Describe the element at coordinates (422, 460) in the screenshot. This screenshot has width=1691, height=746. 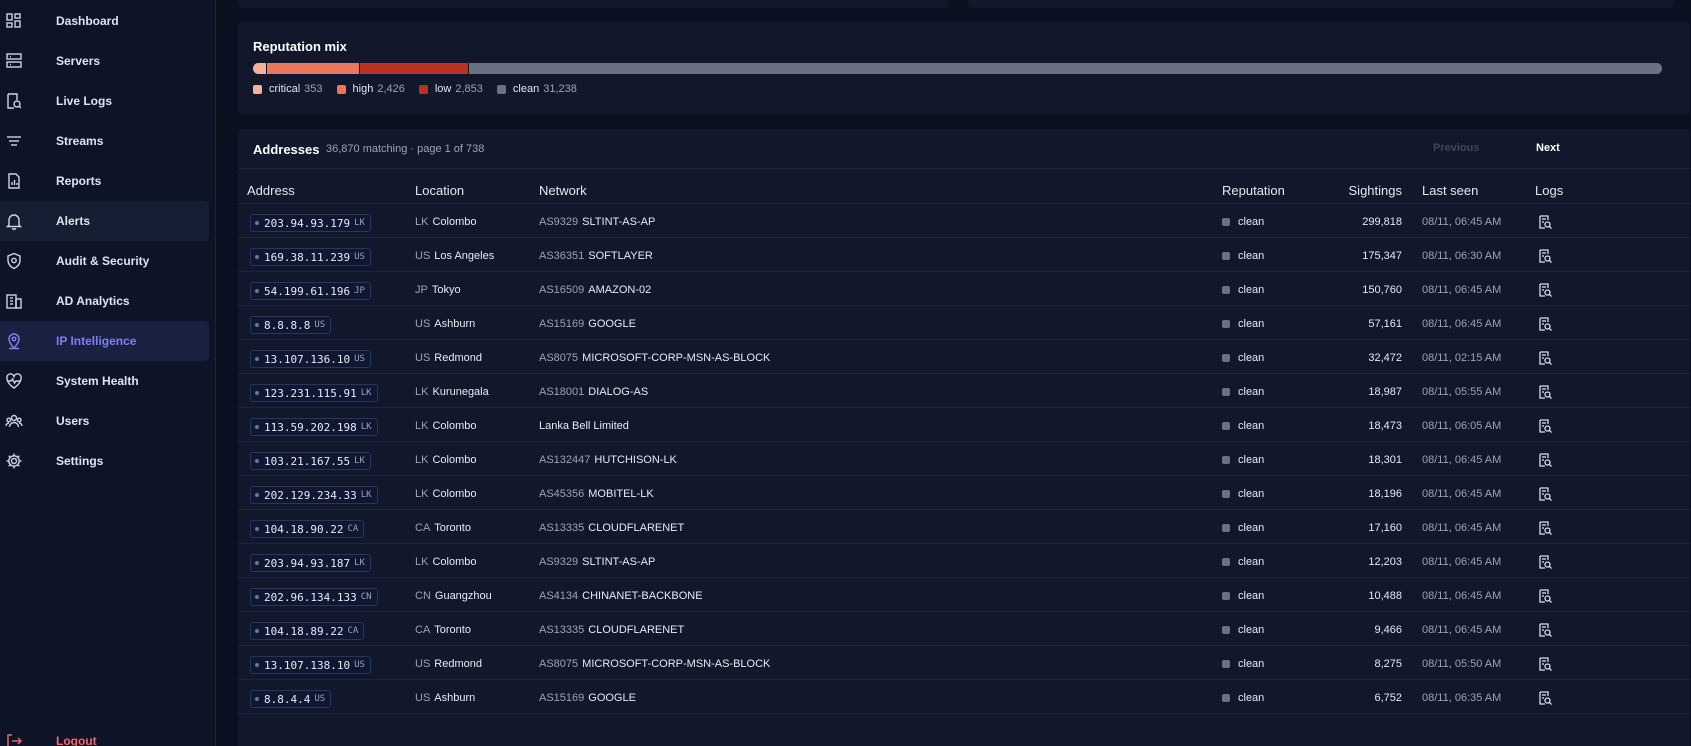
I see `location-country-code: LK` at that location.